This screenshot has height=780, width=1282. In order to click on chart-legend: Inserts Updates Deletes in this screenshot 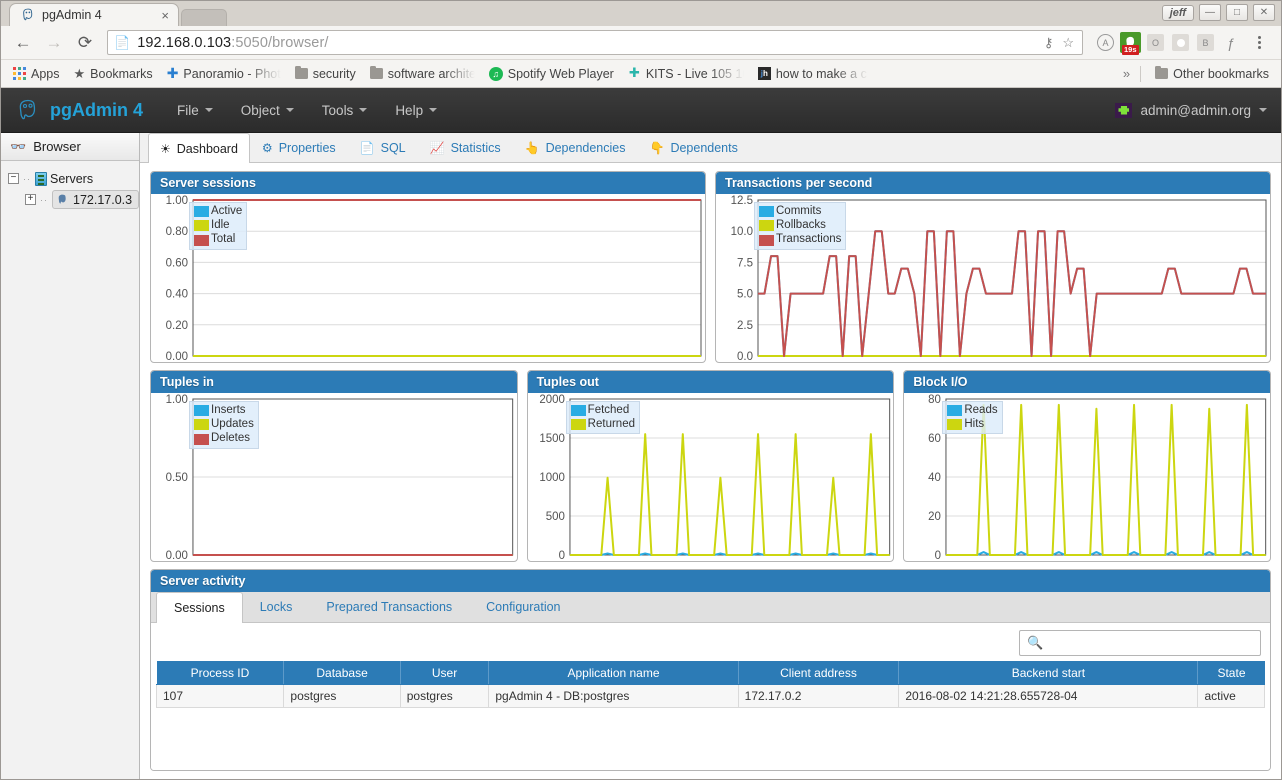, I will do `click(224, 425)`.